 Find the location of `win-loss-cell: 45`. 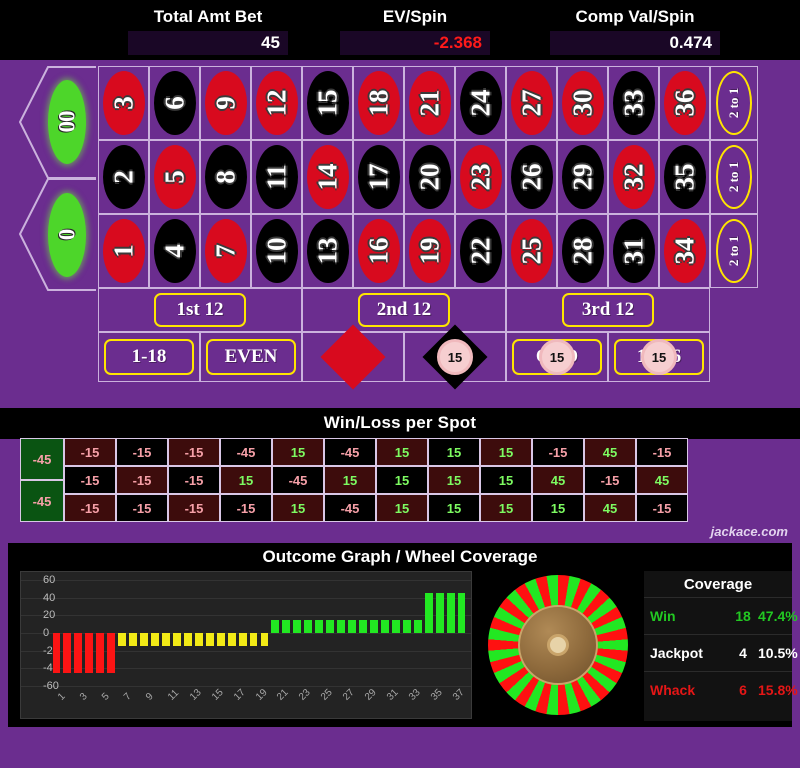

win-loss-cell: 45 is located at coordinates (558, 480).